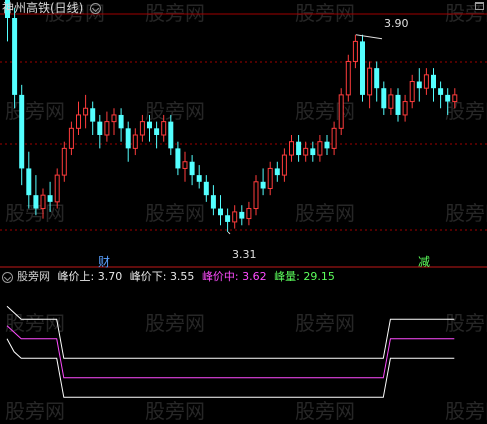 This screenshot has width=487, height=424. I want to click on low-price-label: 3.31, so click(244, 254).